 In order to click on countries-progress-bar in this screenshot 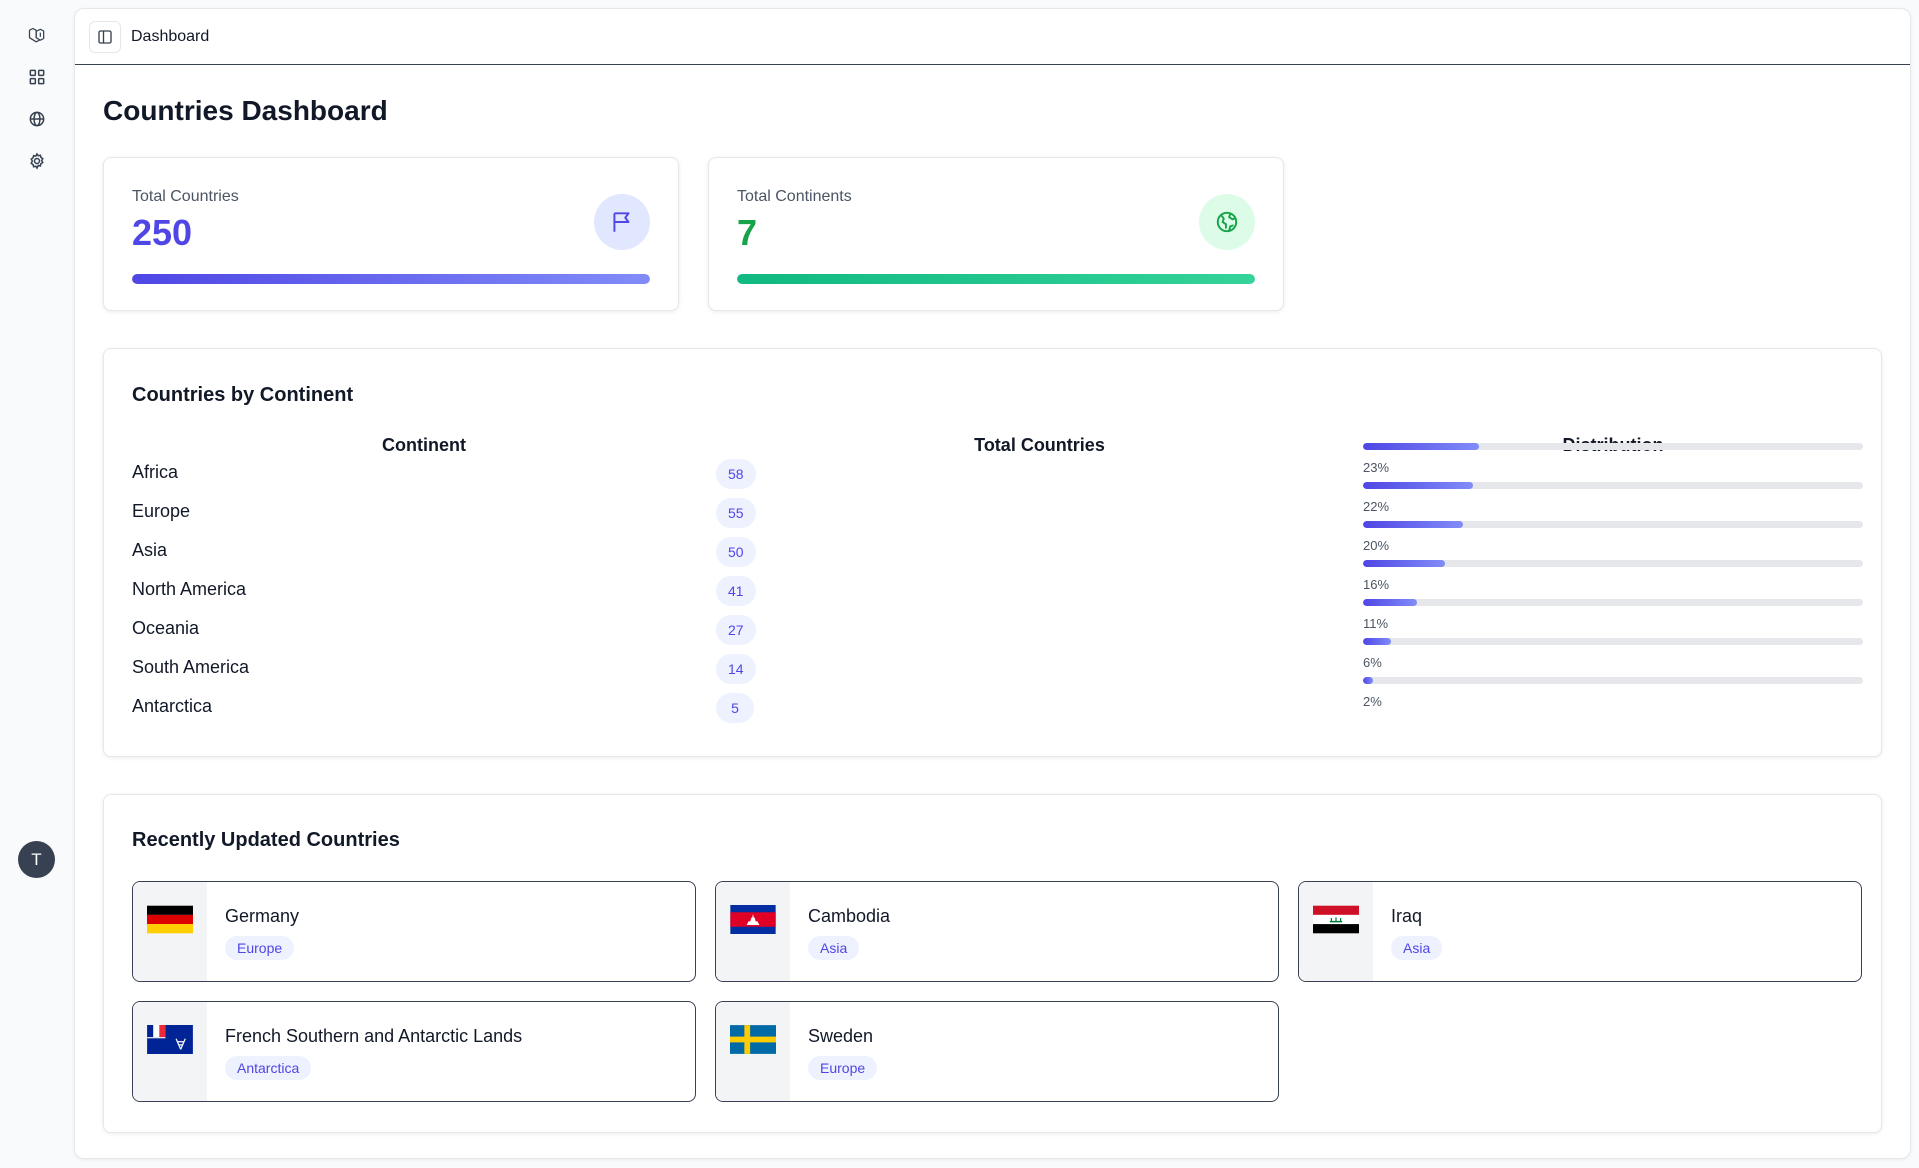, I will do `click(391, 279)`.